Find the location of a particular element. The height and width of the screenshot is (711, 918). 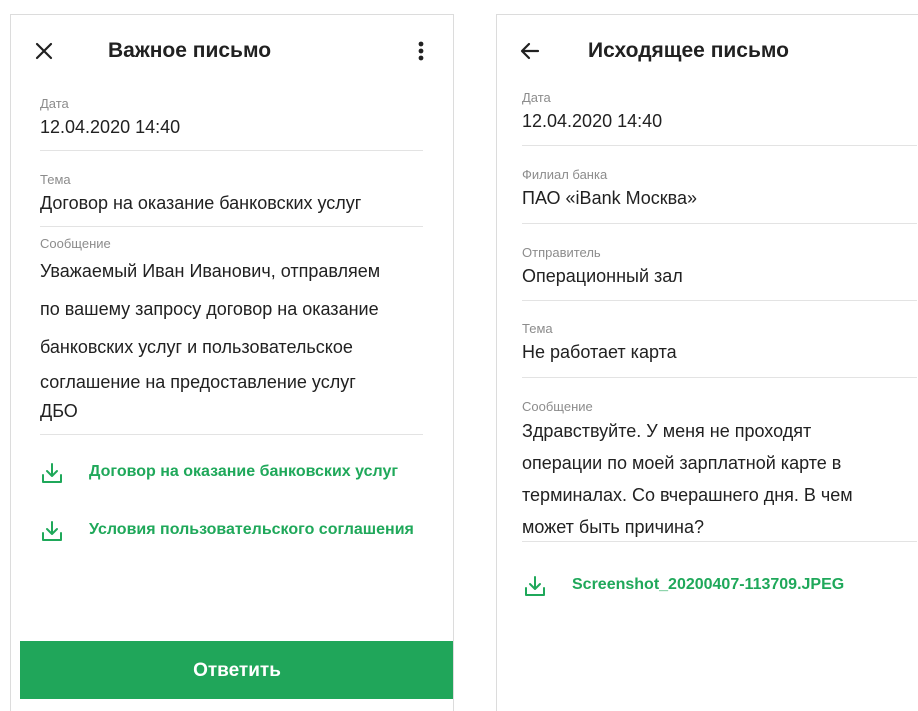

app-bar: Исходящее письмо is located at coordinates (707, 51).